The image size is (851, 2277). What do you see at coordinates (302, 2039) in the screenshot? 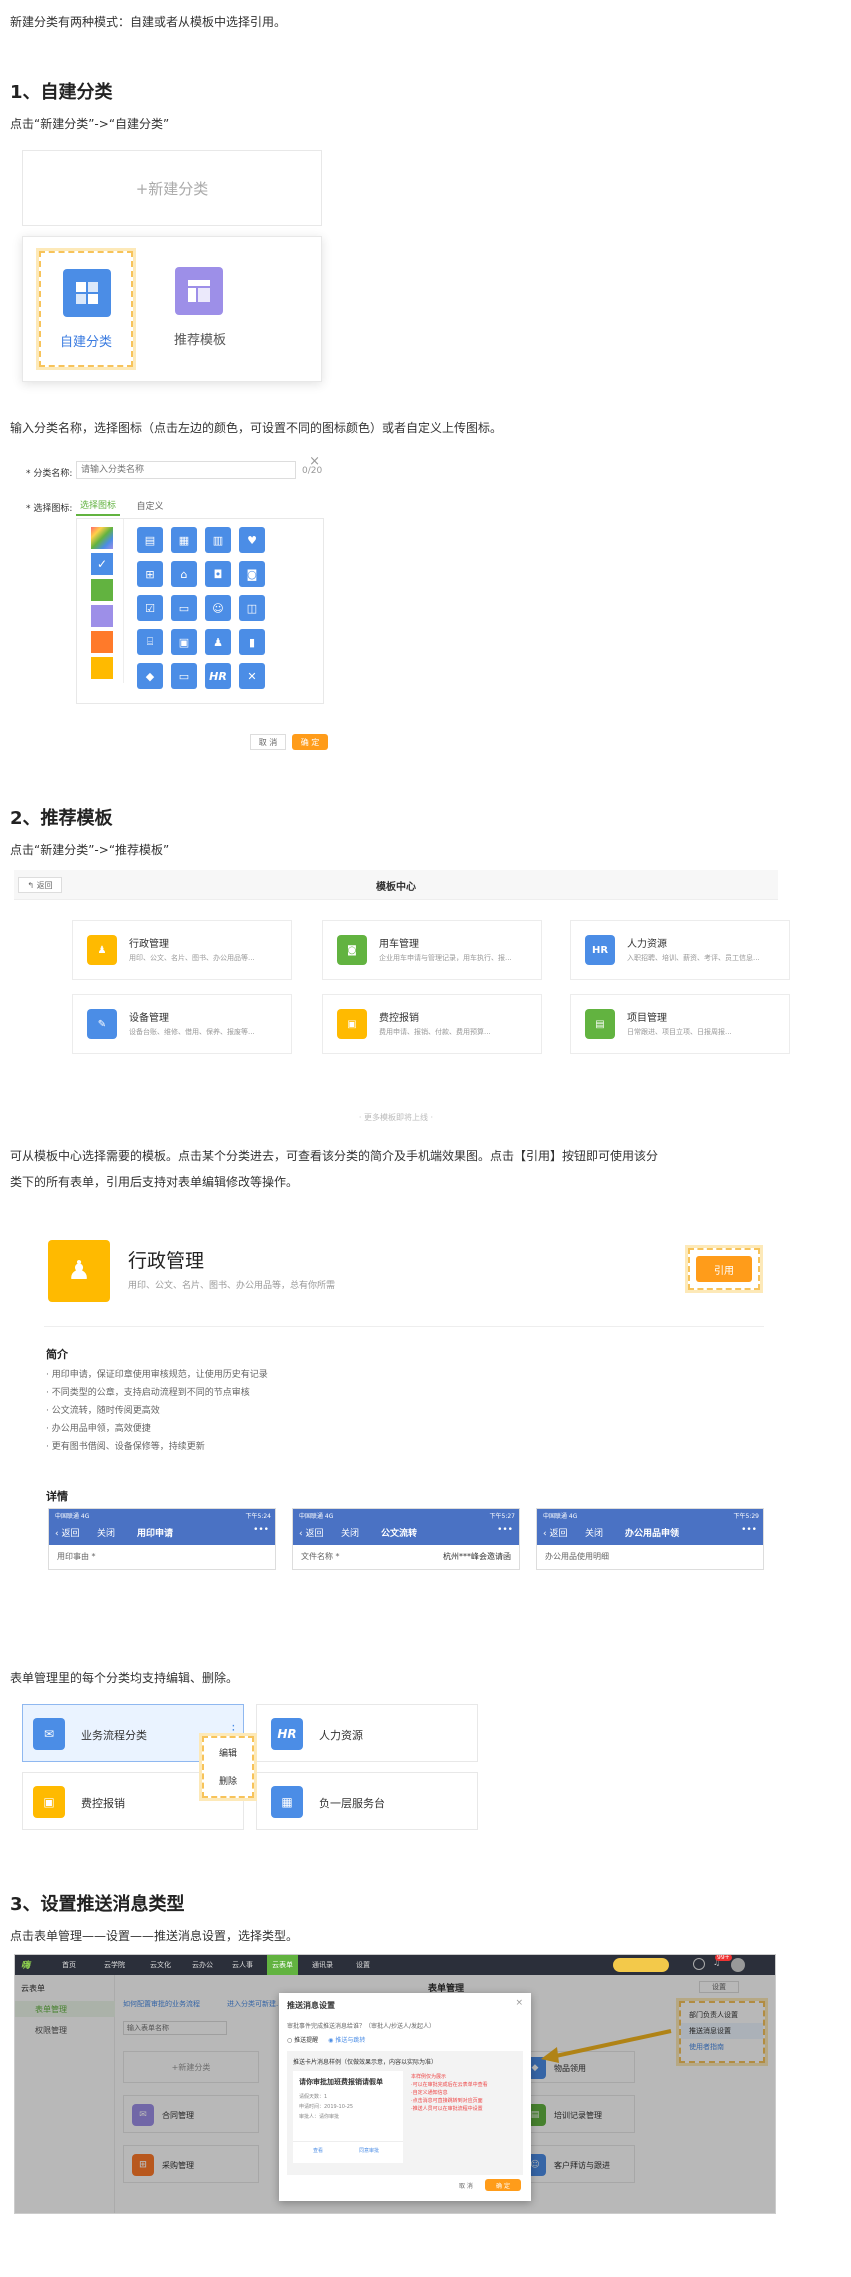
I see `radio-push-remind: ○ 推送提醒` at bounding box center [302, 2039].